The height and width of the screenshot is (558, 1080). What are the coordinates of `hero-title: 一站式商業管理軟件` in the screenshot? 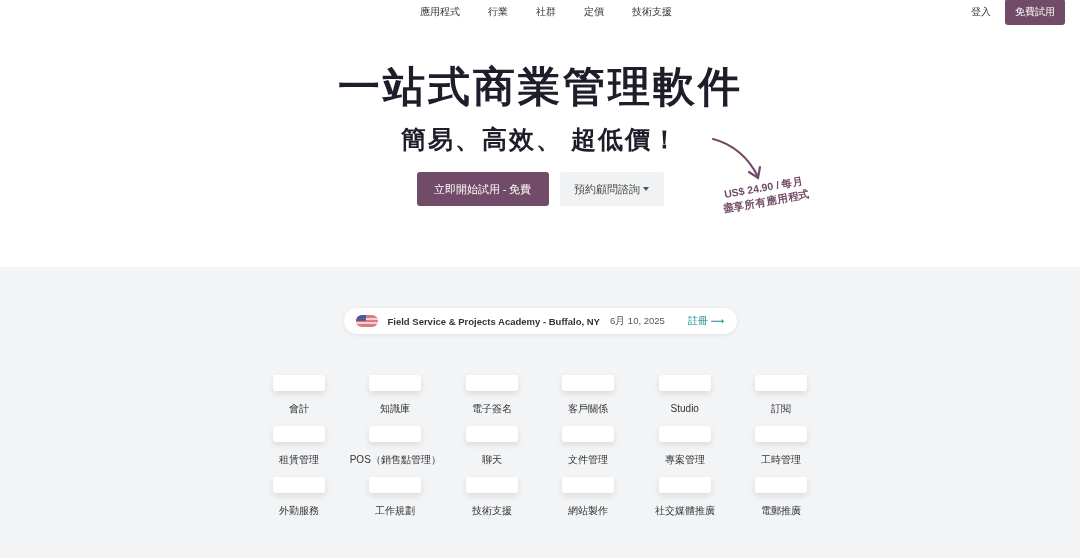 It's located at (540, 87).